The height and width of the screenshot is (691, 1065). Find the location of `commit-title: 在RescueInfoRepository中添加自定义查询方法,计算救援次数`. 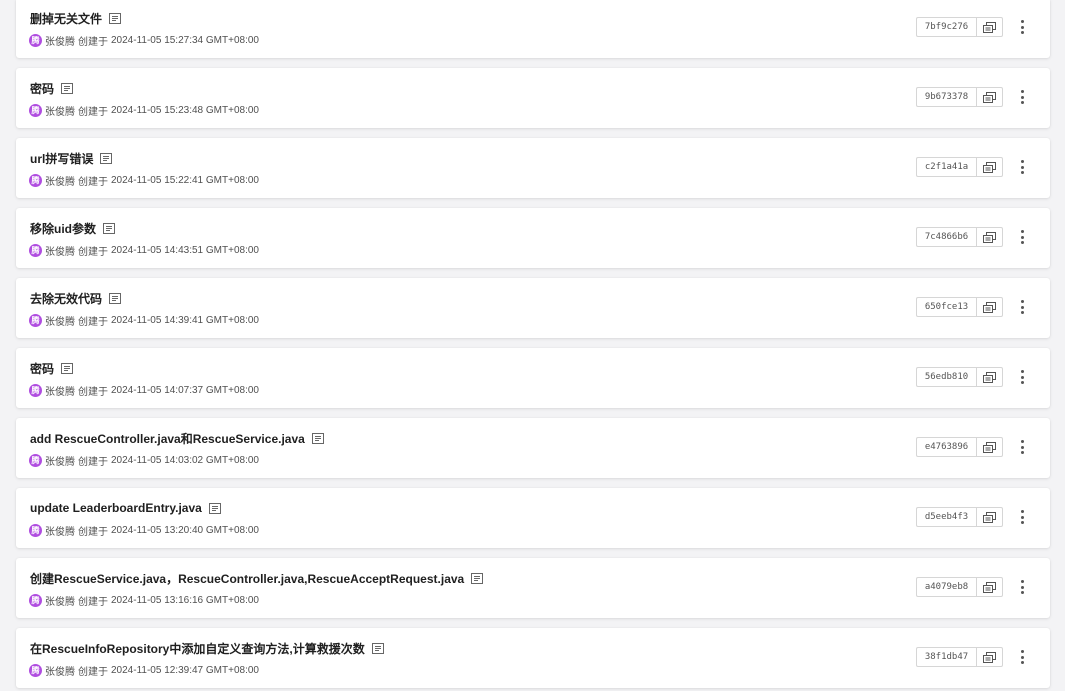

commit-title: 在RescueInfoRepository中添加自定义查询方法,计算救援次数 is located at coordinates (197, 648).